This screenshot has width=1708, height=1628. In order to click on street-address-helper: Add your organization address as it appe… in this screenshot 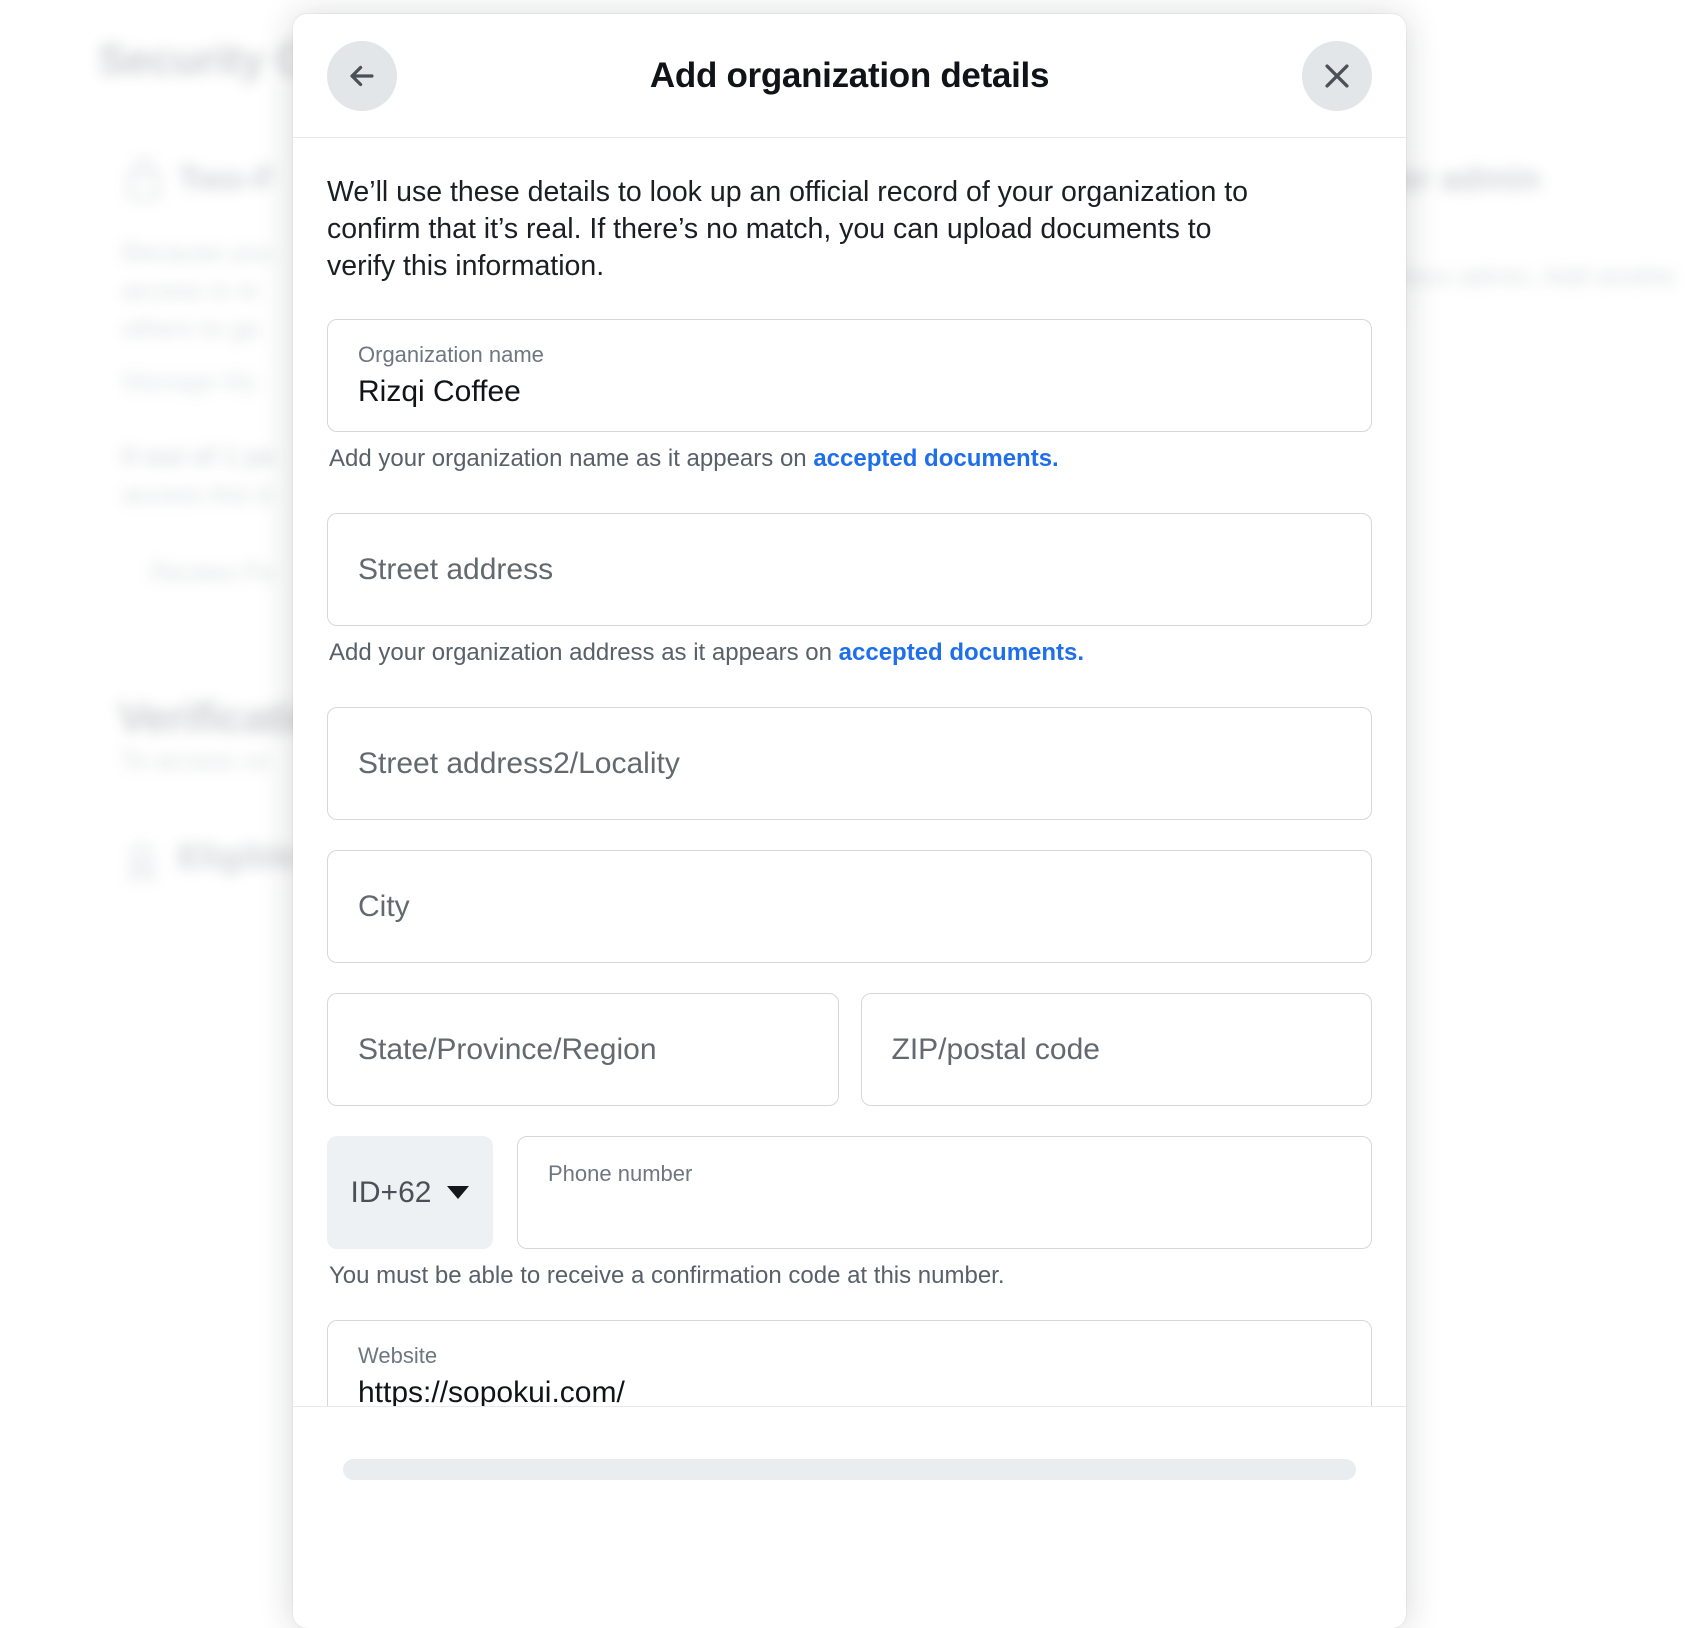, I will do `click(850, 653)`.